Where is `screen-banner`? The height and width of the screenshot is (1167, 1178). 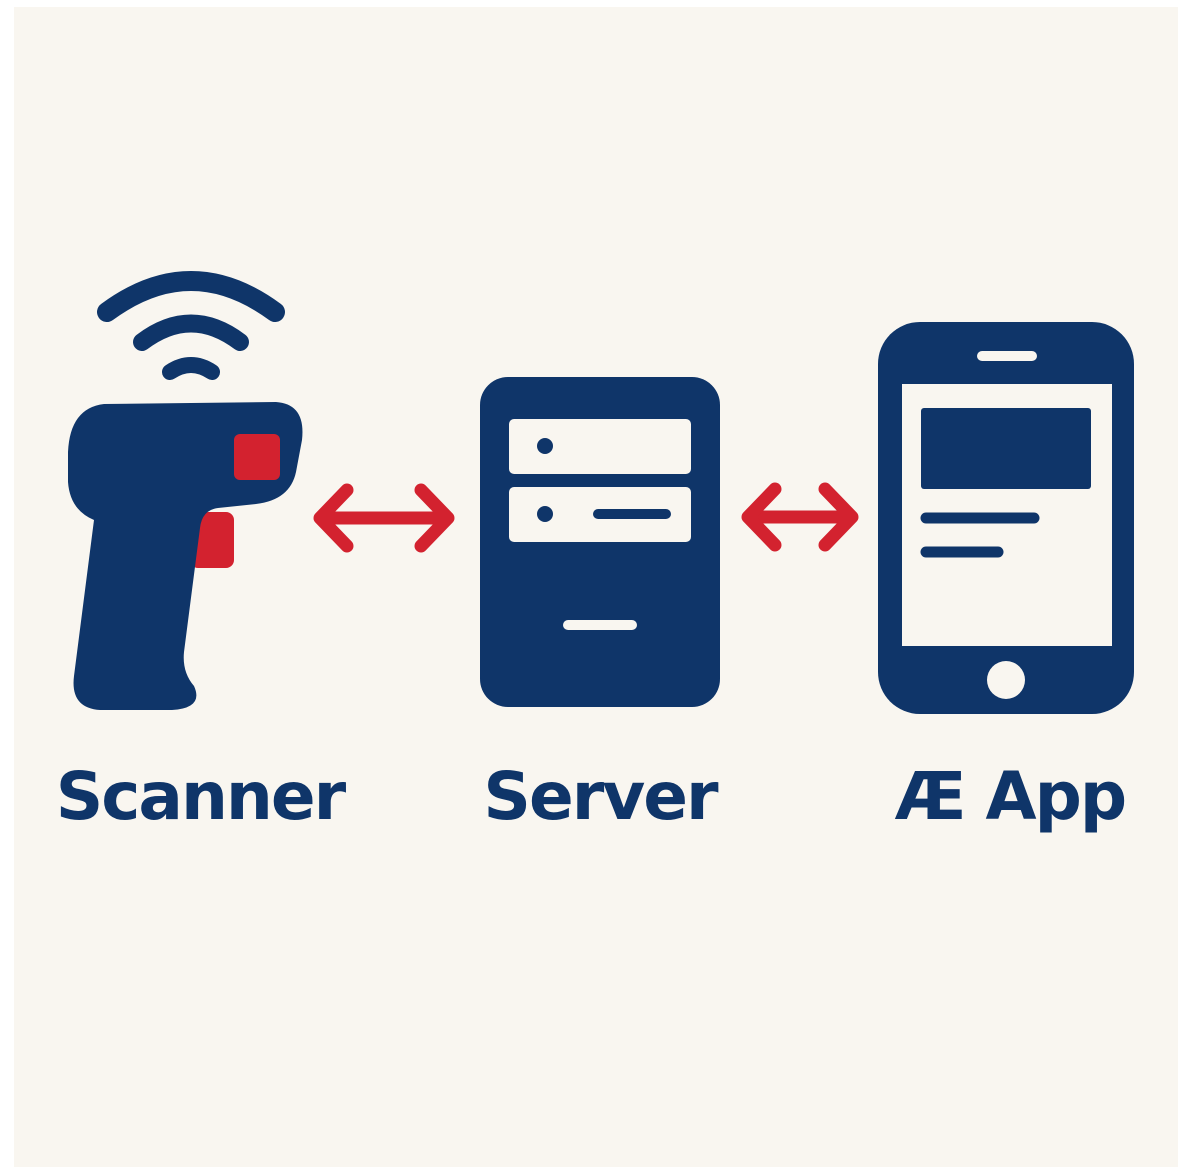
screen-banner is located at coordinates (1006, 448).